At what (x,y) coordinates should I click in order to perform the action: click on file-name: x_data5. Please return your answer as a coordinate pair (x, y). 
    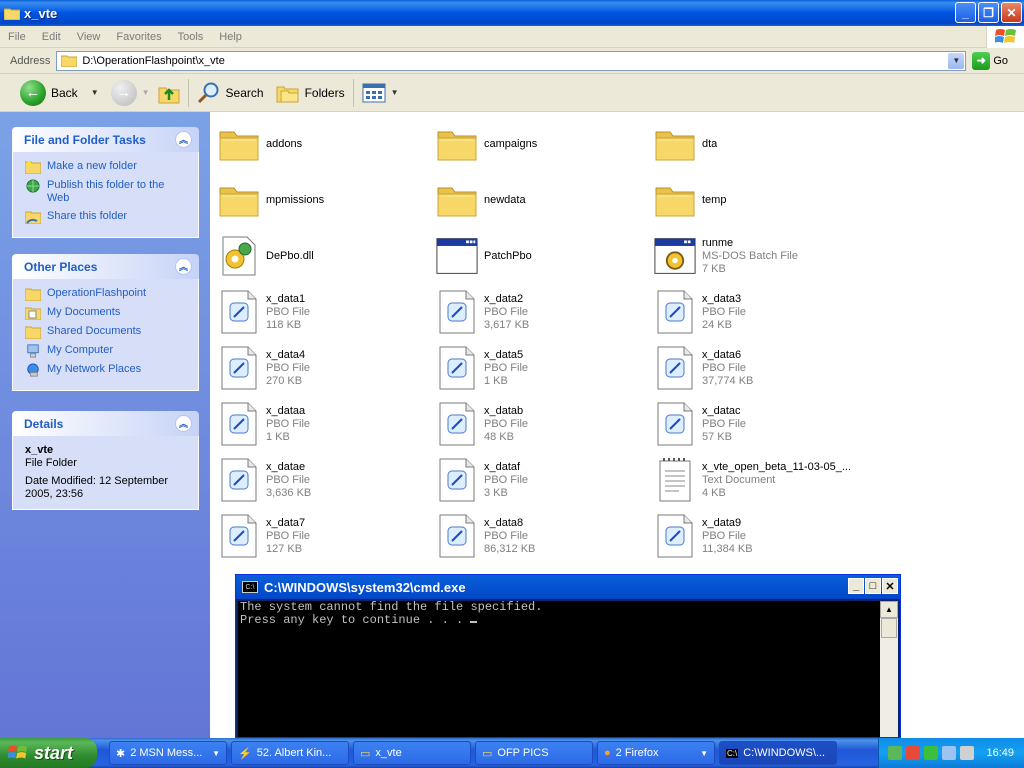
    Looking at the image, I should click on (504, 354).